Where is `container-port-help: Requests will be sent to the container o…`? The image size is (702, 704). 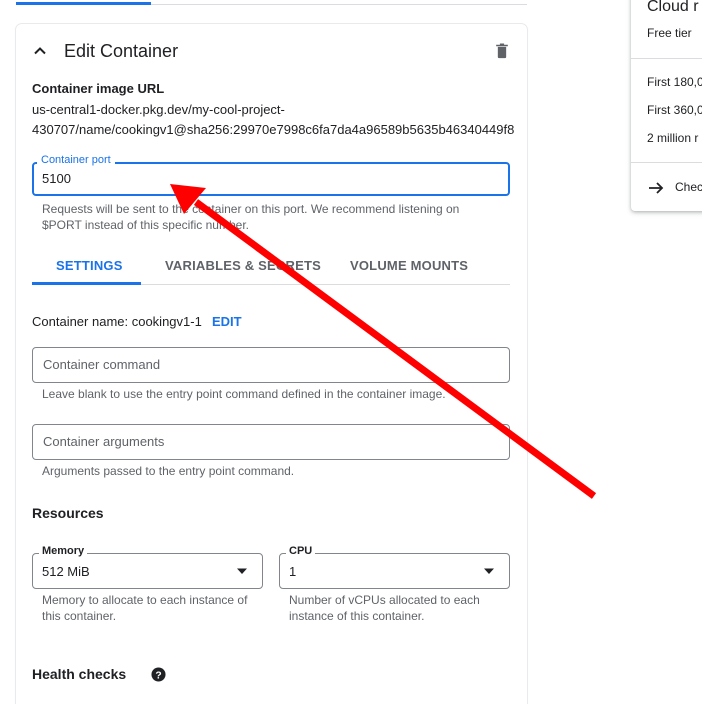 container-port-help: Requests will be sent to the container o… is located at coordinates (251, 217).